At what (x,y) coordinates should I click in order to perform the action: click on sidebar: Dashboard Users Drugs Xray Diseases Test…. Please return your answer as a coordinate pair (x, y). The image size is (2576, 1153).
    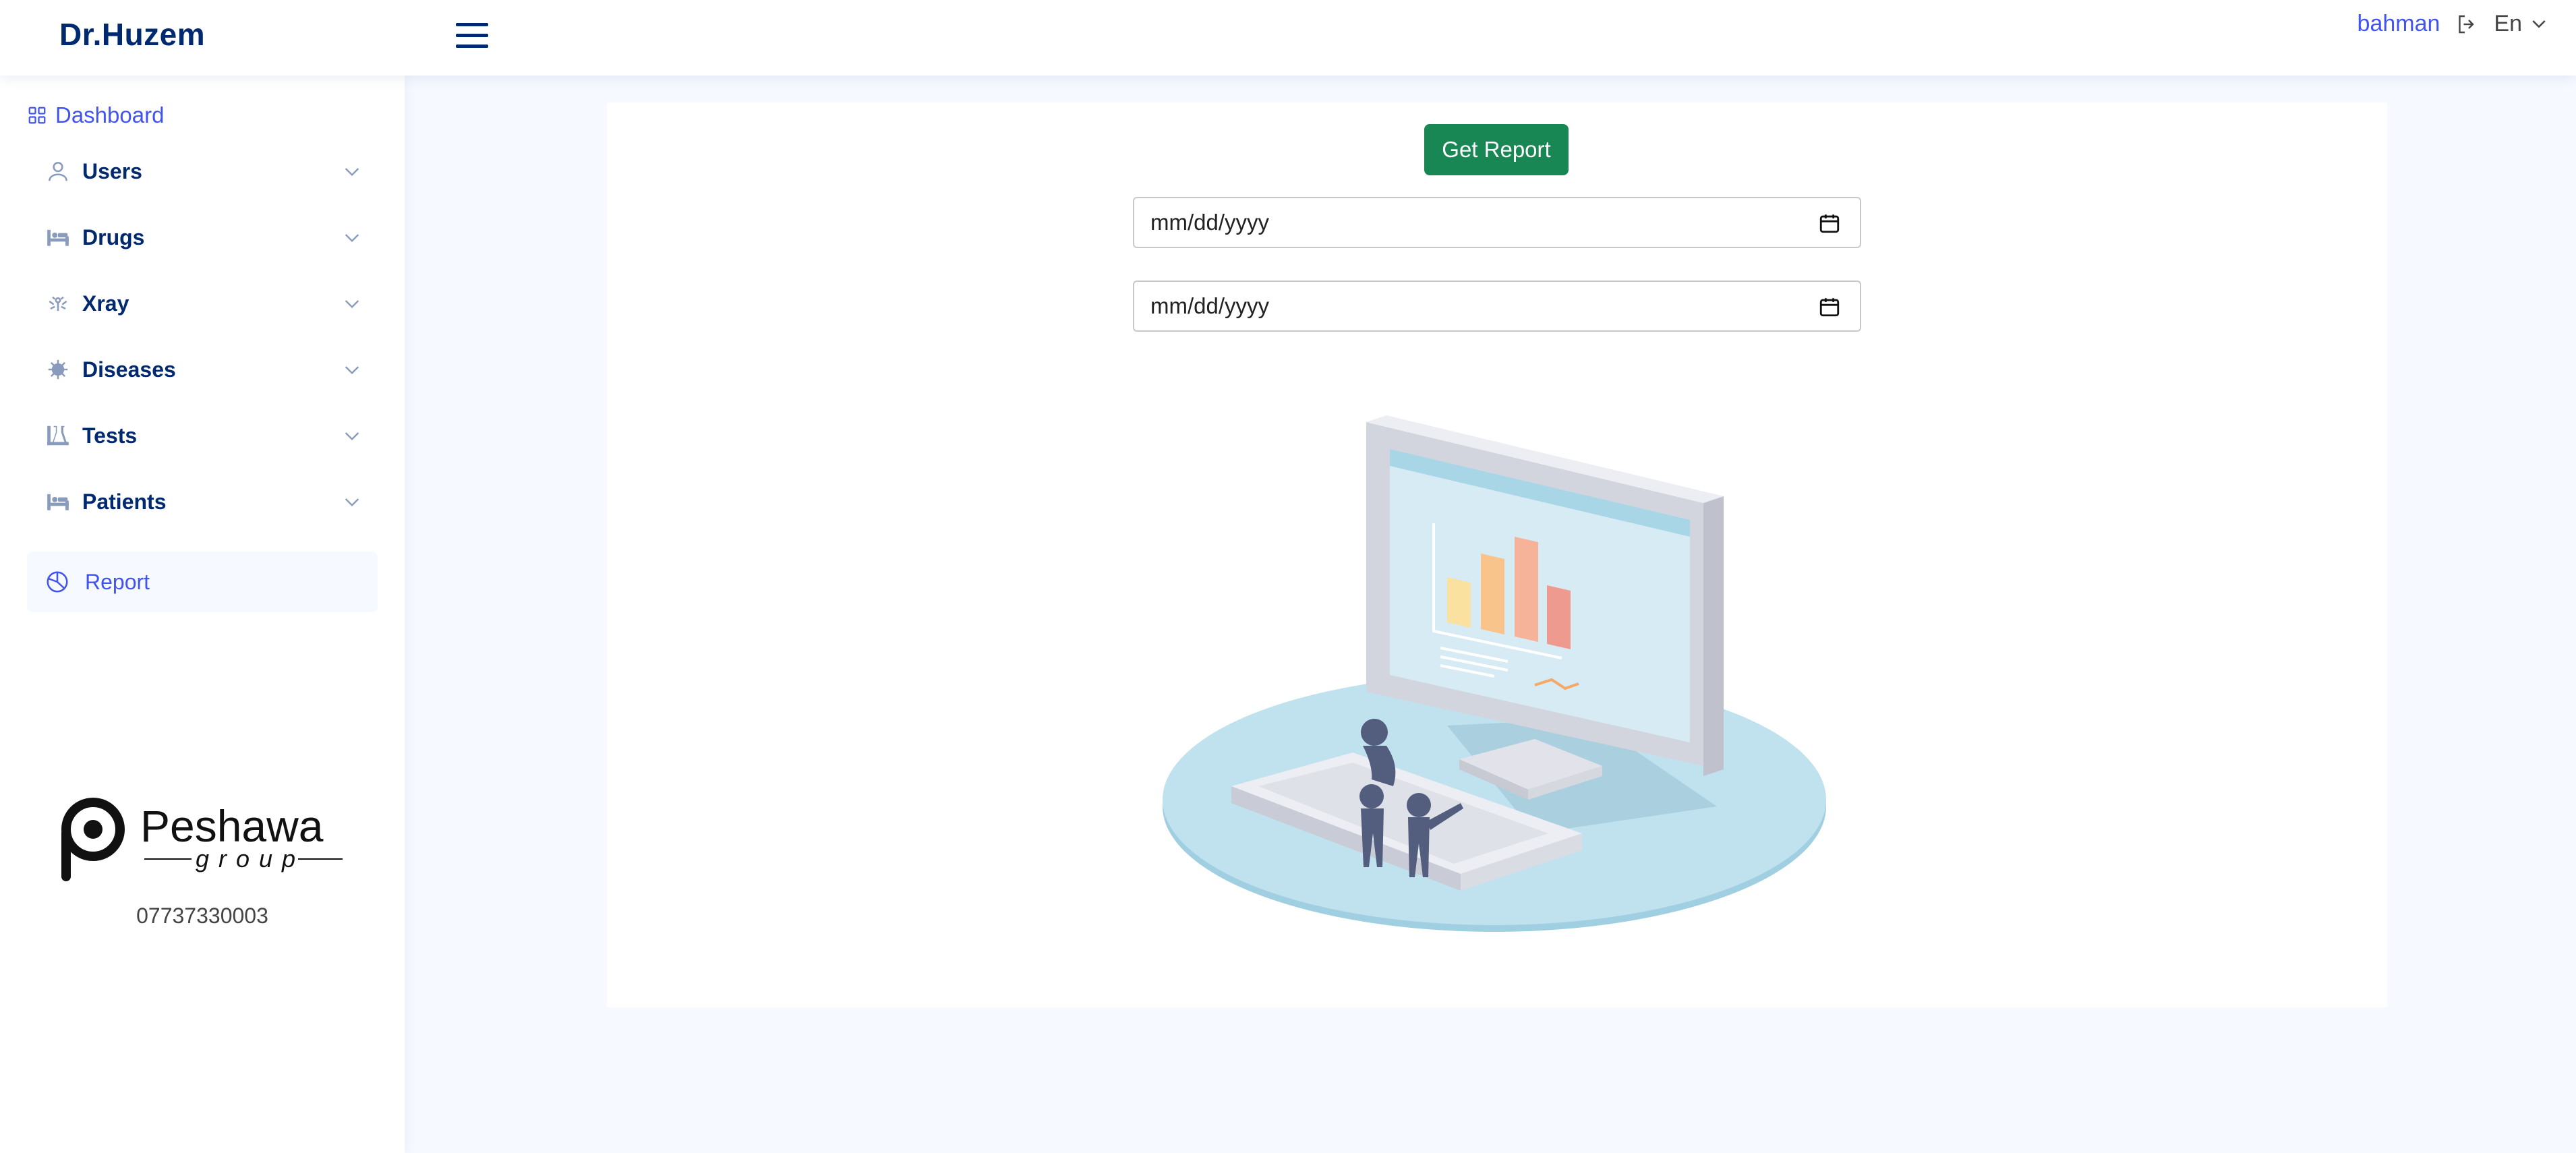
    Looking at the image, I should click on (202, 614).